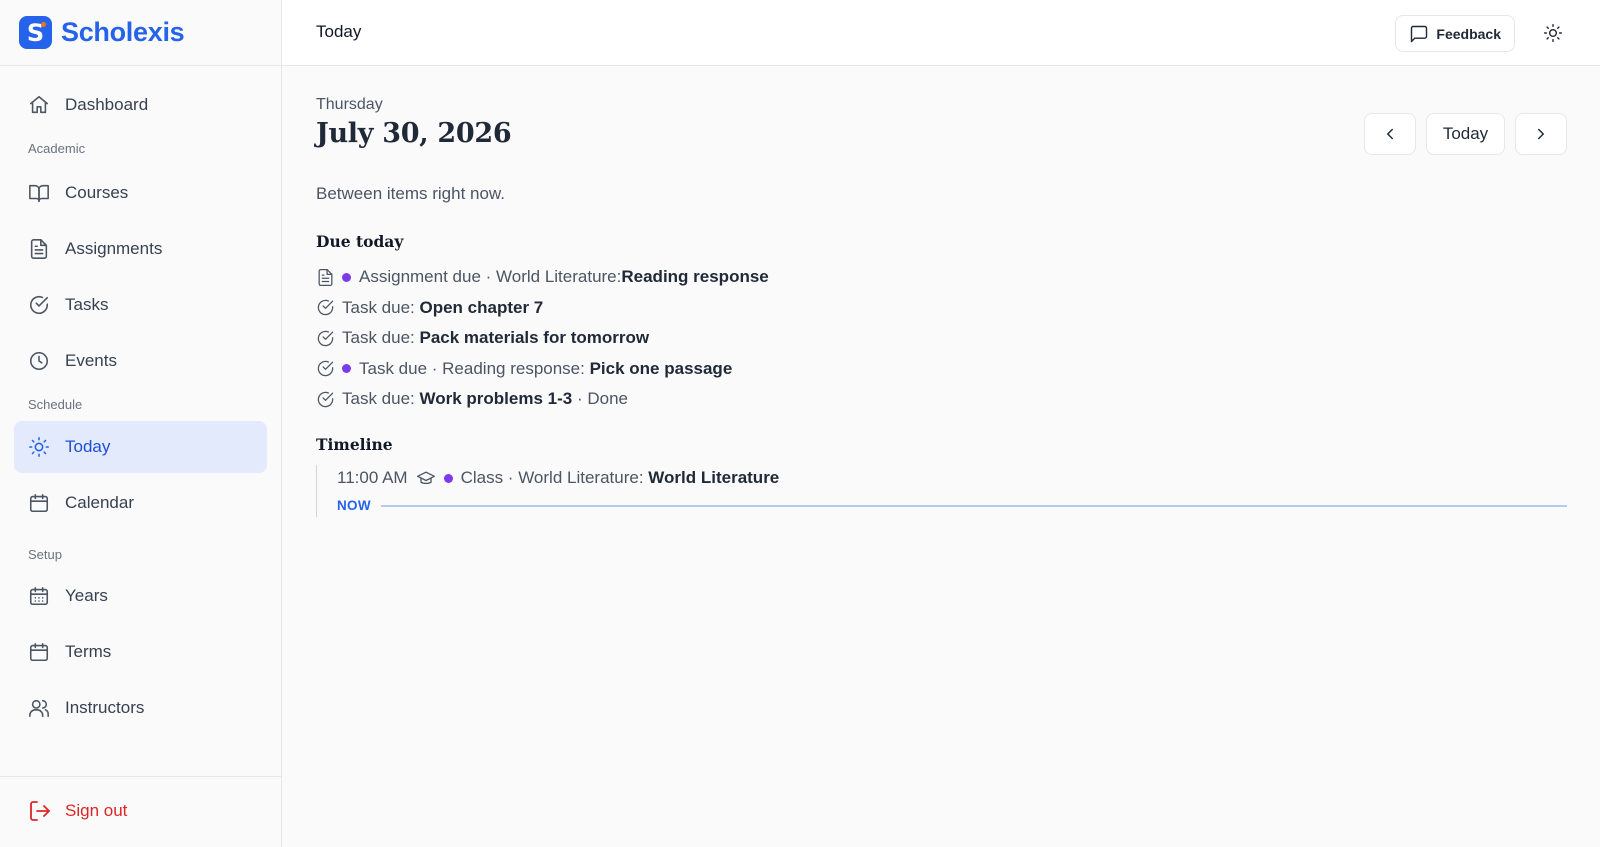 Image resolution: width=1600 pixels, height=847 pixels. I want to click on logout-icon, so click(40, 811).